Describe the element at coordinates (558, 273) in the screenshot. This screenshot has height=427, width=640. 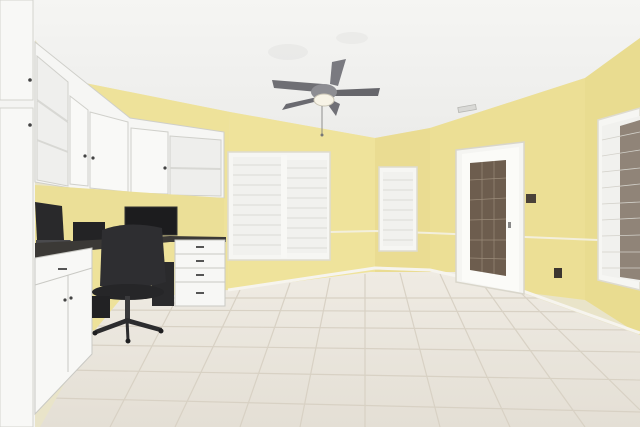
I see `outlet-icon` at that location.